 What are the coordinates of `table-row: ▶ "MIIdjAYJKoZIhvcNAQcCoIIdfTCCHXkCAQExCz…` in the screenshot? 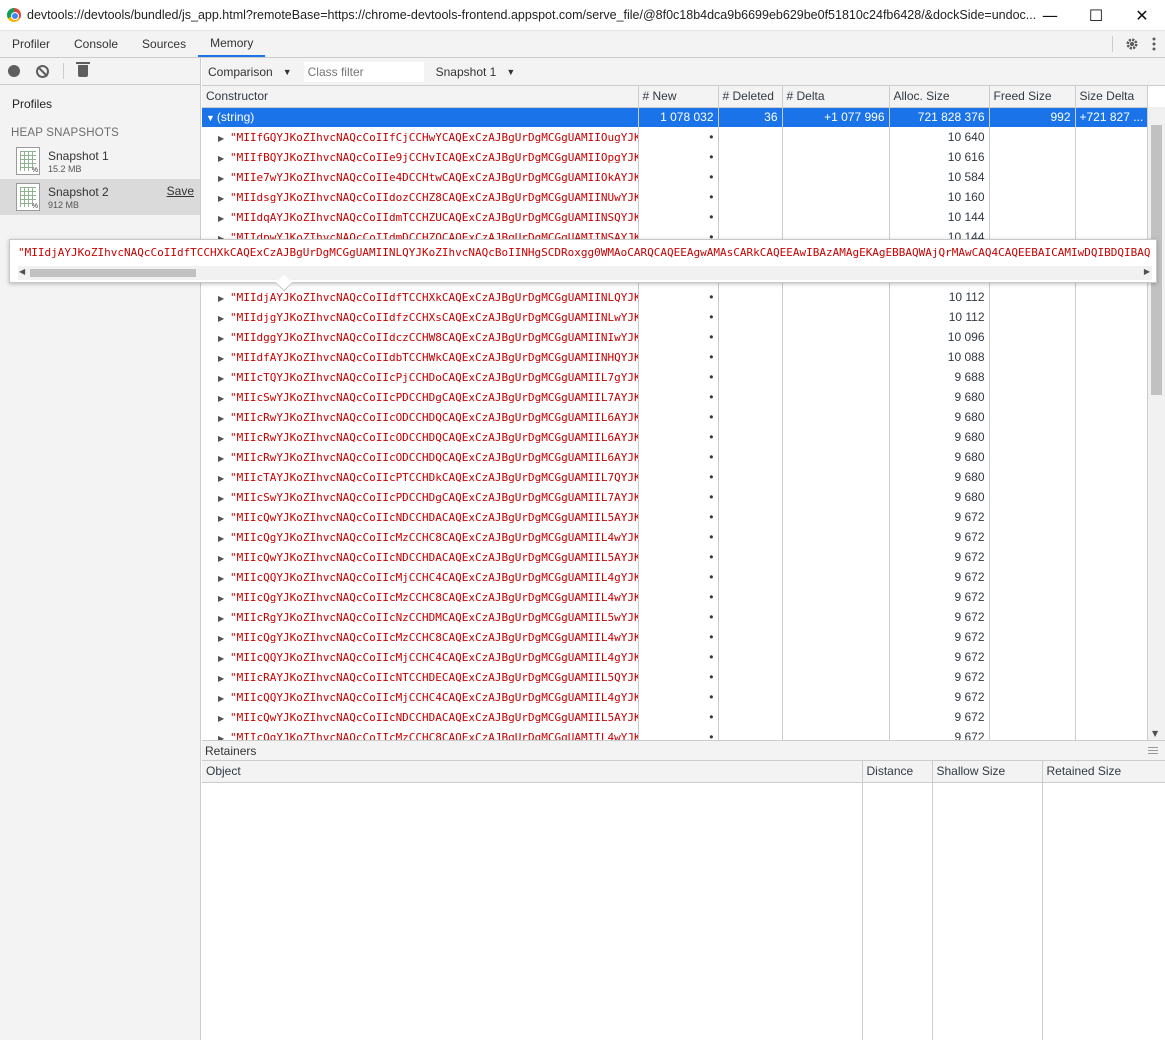 It's located at (675, 297).